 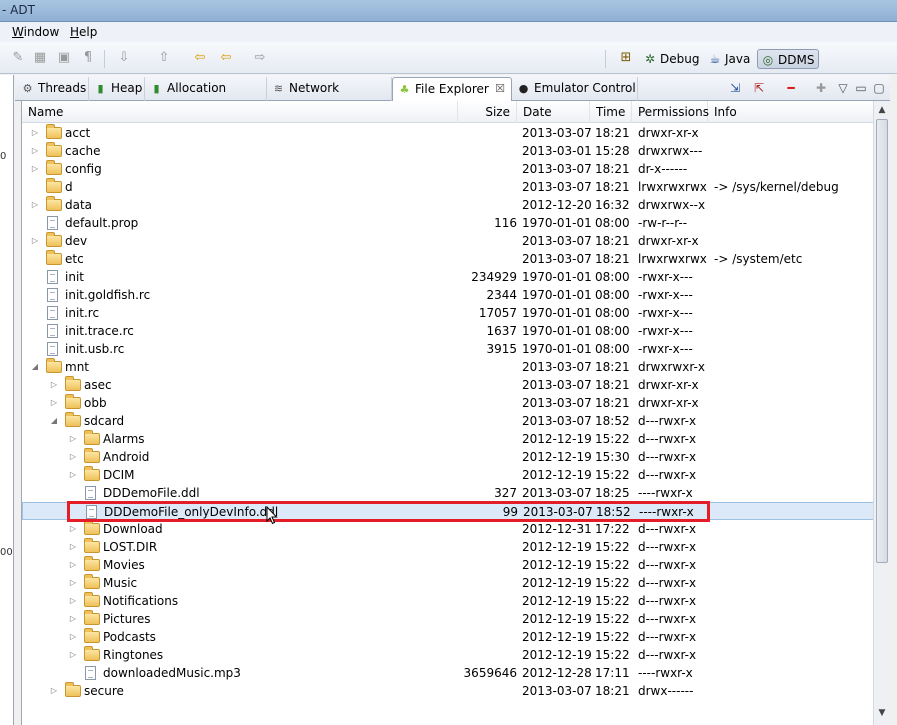 I want to click on file-name: Ringtones, so click(x=133, y=655).